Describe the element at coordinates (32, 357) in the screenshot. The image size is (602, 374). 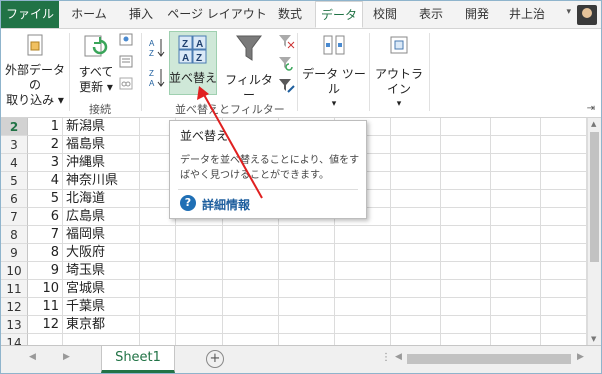
I see `prev-sheet-icon: ◀` at that location.